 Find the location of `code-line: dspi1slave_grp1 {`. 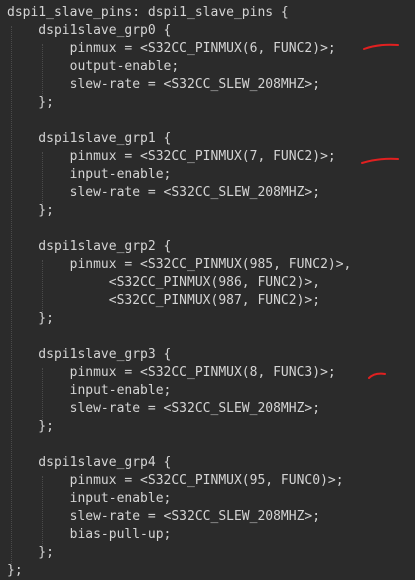

code-line: dspi1slave_grp1 { is located at coordinates (89, 138).